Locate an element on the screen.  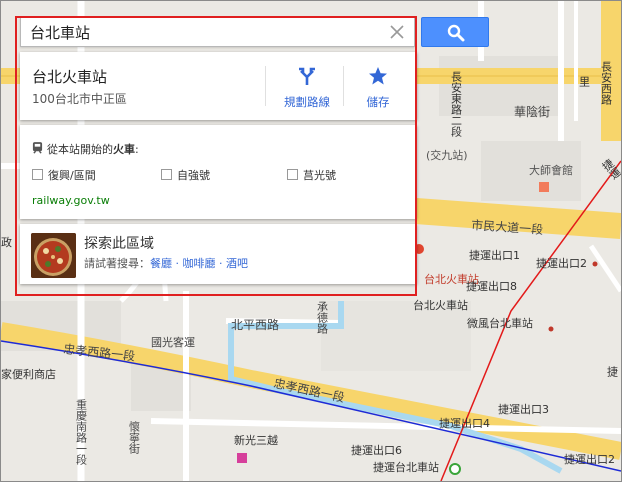
train-option-3: 莒光號 is located at coordinates (311, 175).